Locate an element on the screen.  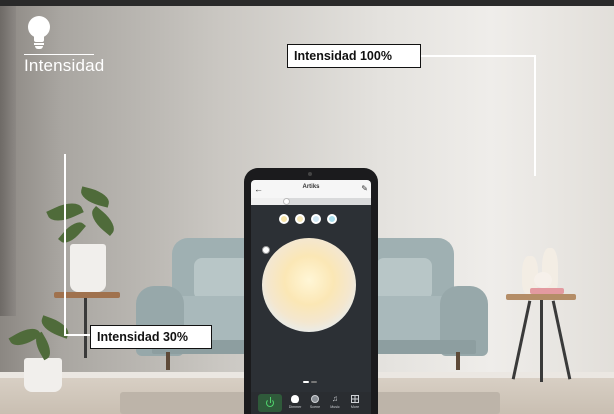
nav-music: ♫ Music is located at coordinates (335, 403).